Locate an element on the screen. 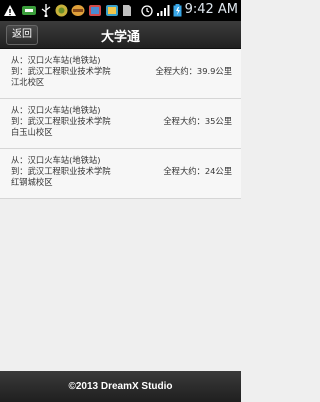 This screenshot has height=402, width=320. route-text: 从：汉口火车站(地铁站) 到：武汉工程职业技术学院 白玉山校区 is located at coordinates (61, 121).